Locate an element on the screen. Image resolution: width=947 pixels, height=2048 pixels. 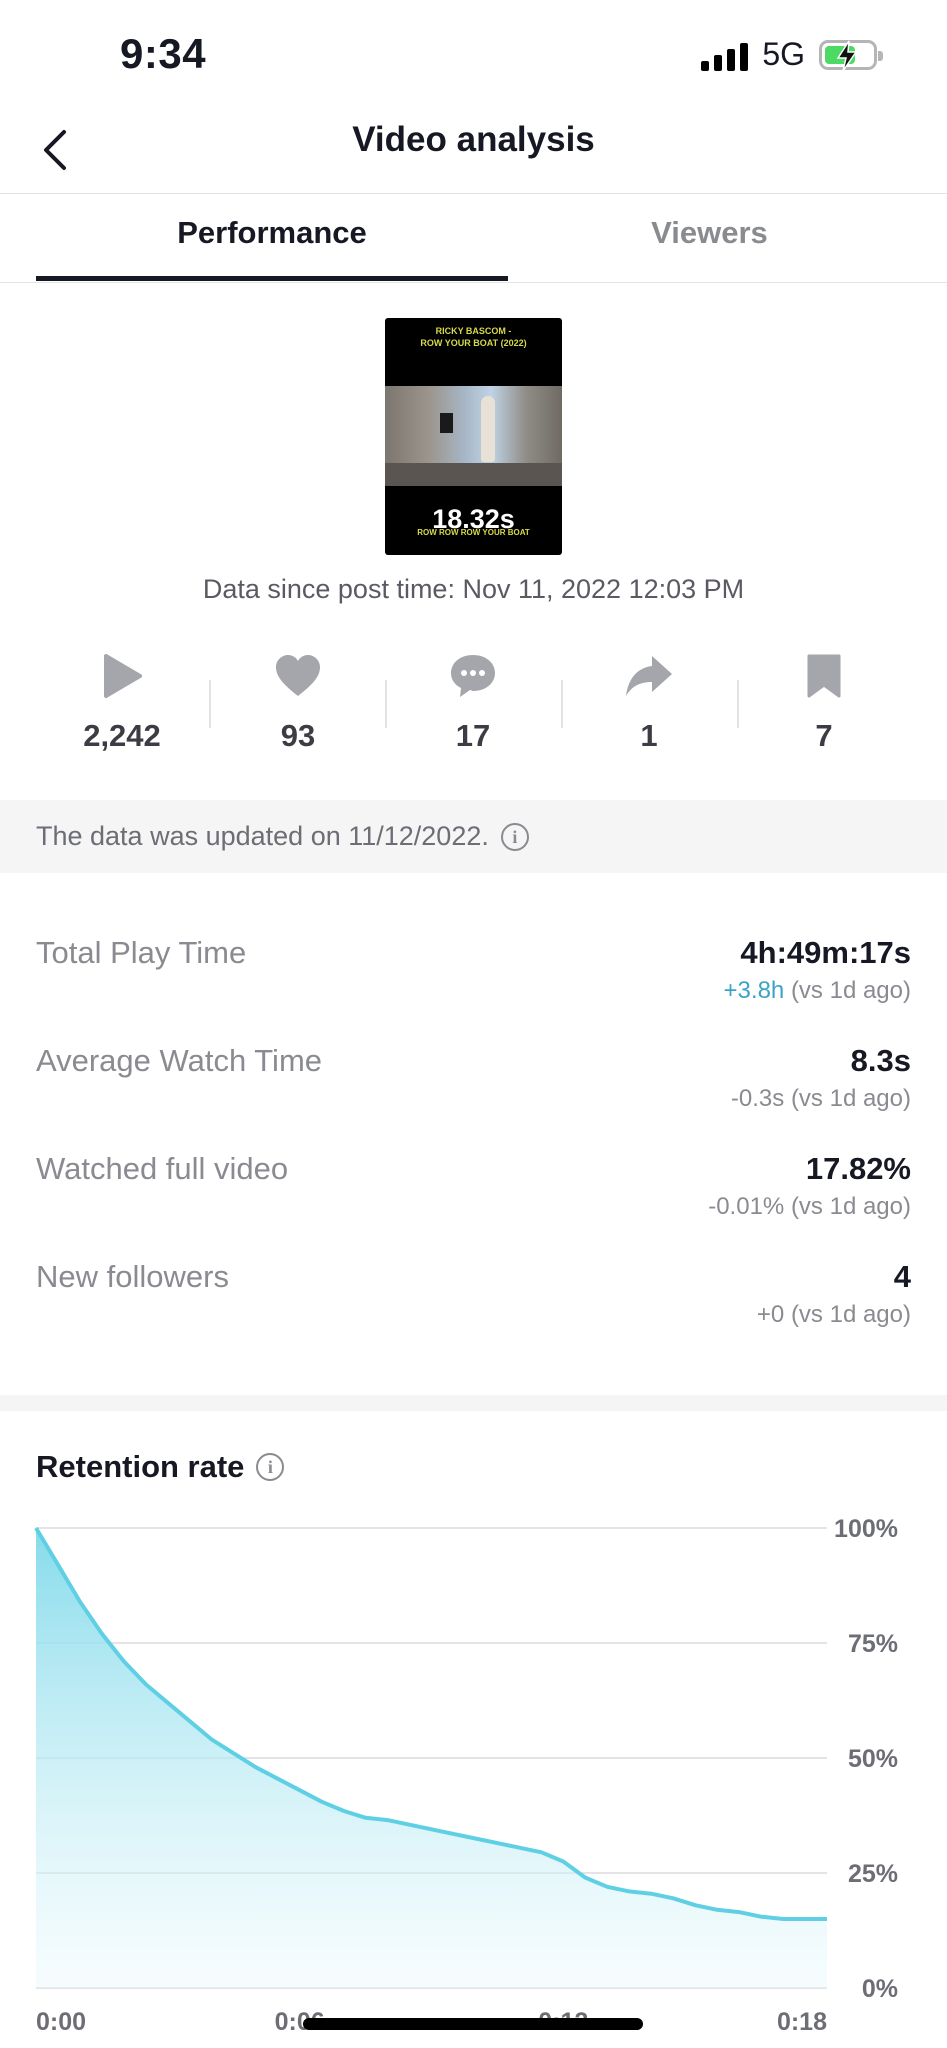
metric-change: -0.01% (vs 1d ago) is located at coordinates (809, 1207).